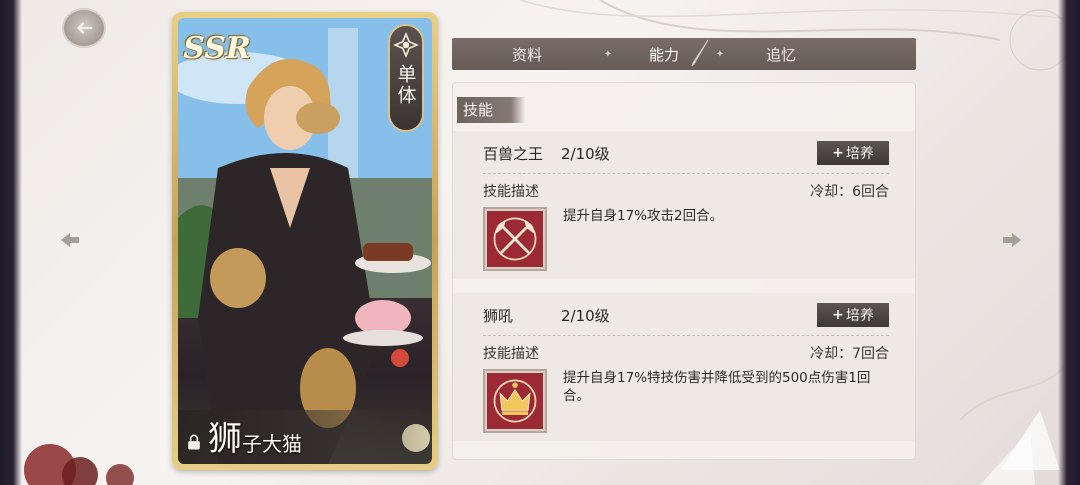 The width and height of the screenshot is (1080, 485). I want to click on tab-ability-label: 能力, so click(663, 54).